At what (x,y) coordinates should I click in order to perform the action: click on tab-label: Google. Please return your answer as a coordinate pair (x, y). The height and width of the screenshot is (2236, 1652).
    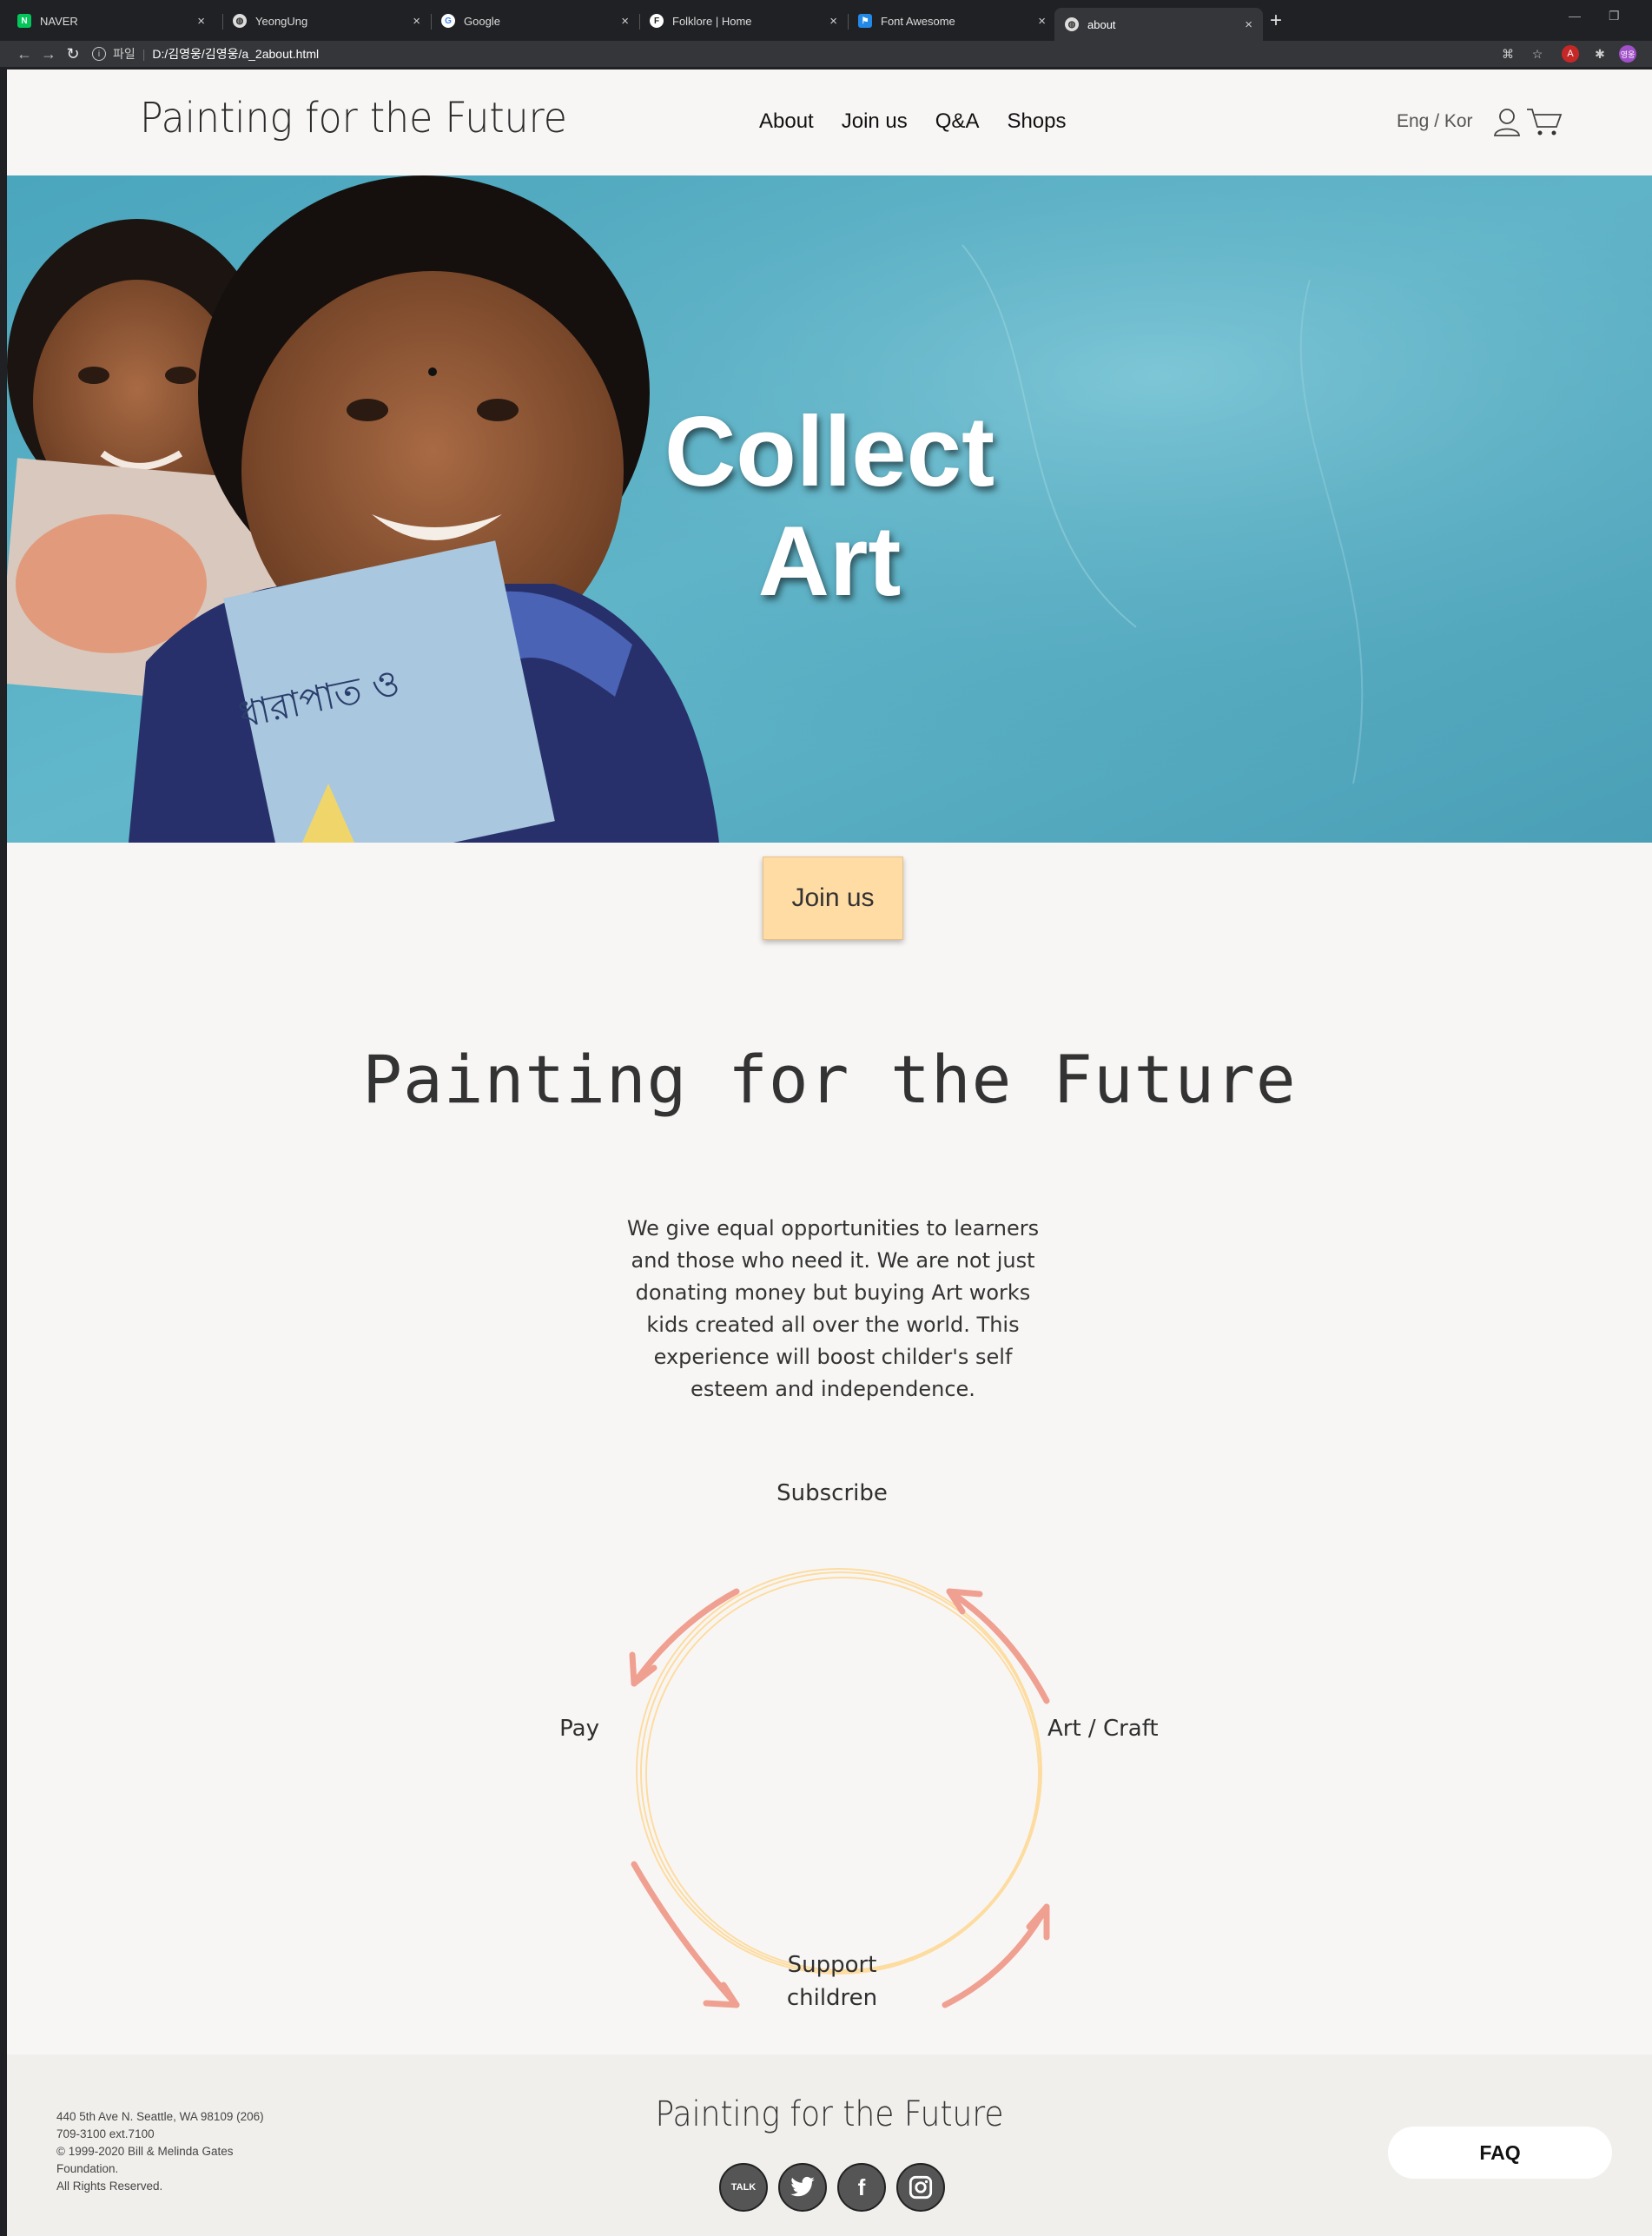
    Looking at the image, I should click on (482, 21).